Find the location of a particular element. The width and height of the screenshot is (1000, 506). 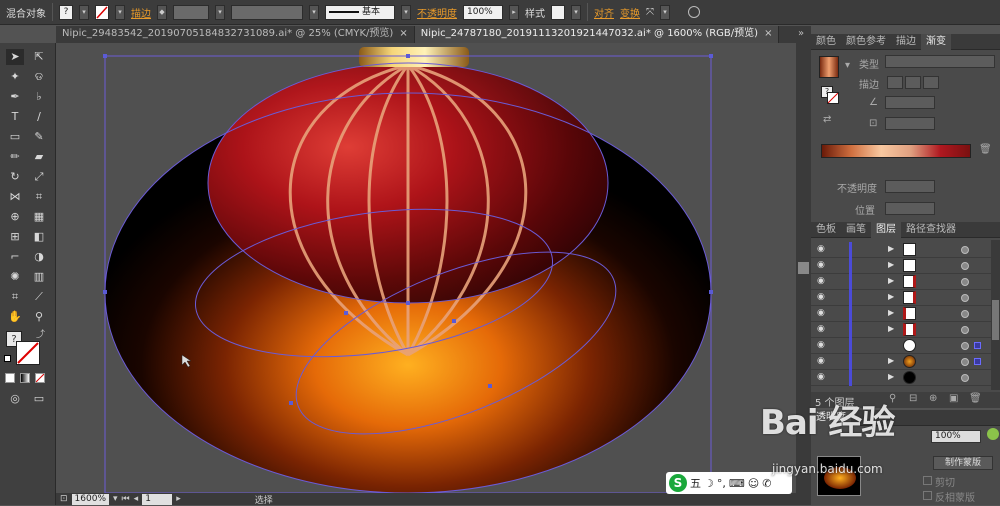

stroke-weight-stepper: ◆ is located at coordinates (162, 12).